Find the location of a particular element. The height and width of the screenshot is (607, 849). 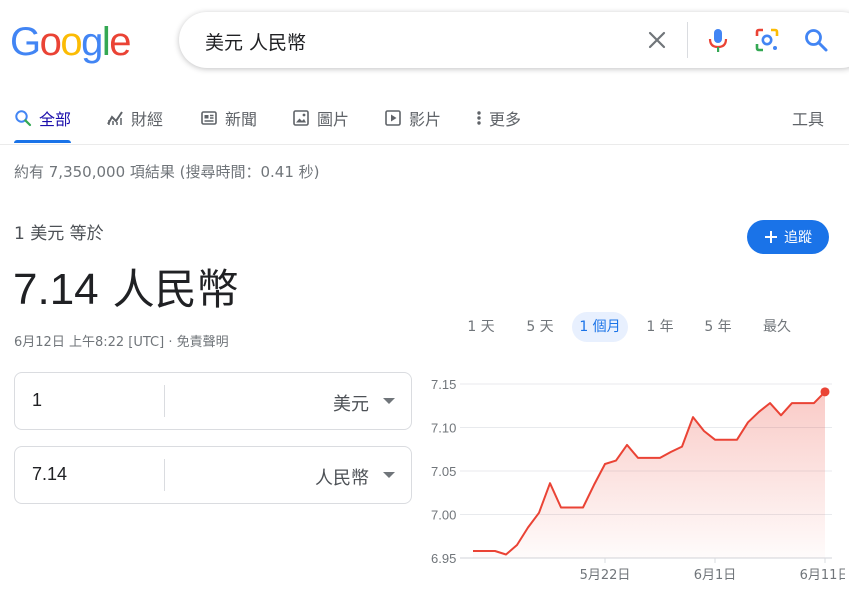

logo-letter: G is located at coordinates (25, 42).